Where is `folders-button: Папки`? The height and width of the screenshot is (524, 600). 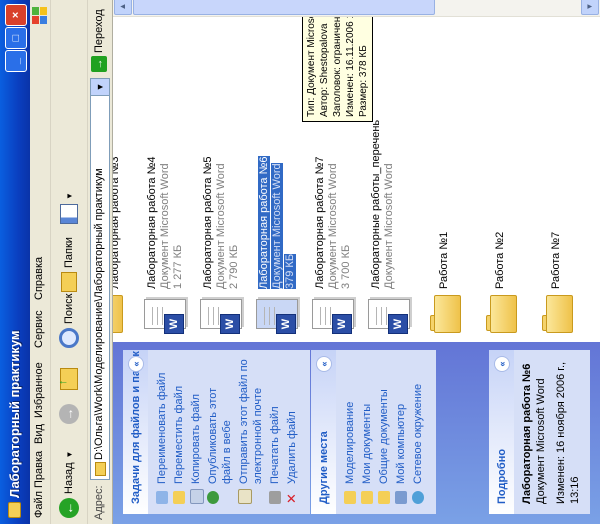
folders-button: Папки is located at coordinates (69, 264).